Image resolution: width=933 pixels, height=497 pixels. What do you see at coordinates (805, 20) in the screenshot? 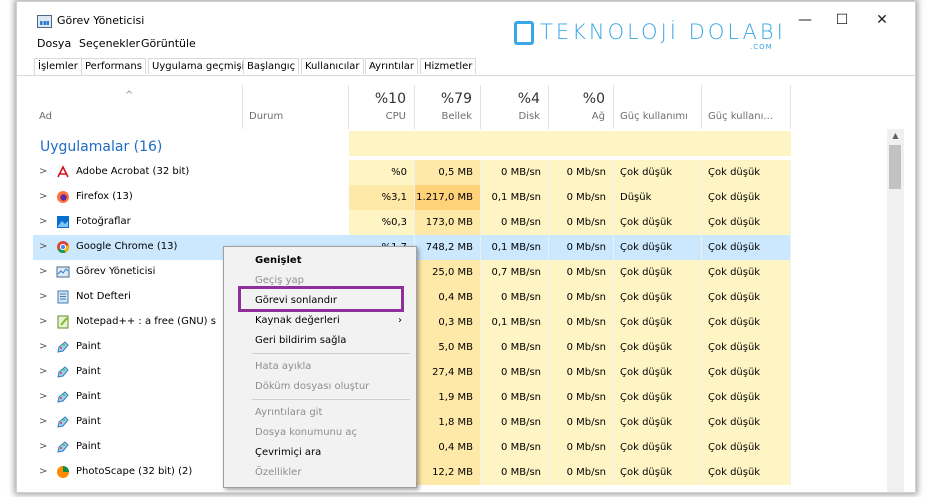
I see `minimize-button: —` at bounding box center [805, 20].